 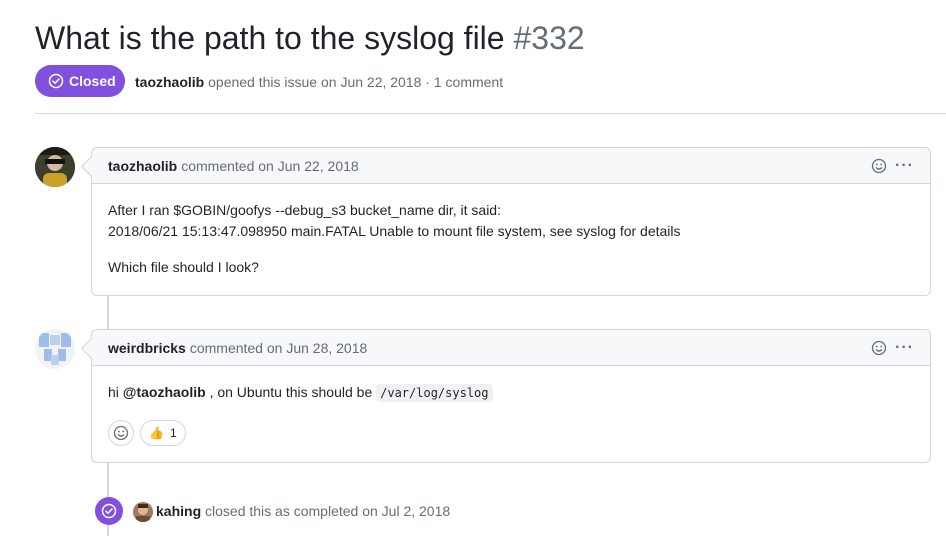 I want to click on thumbs-up-reaction-button: 👍 1, so click(x=163, y=433).